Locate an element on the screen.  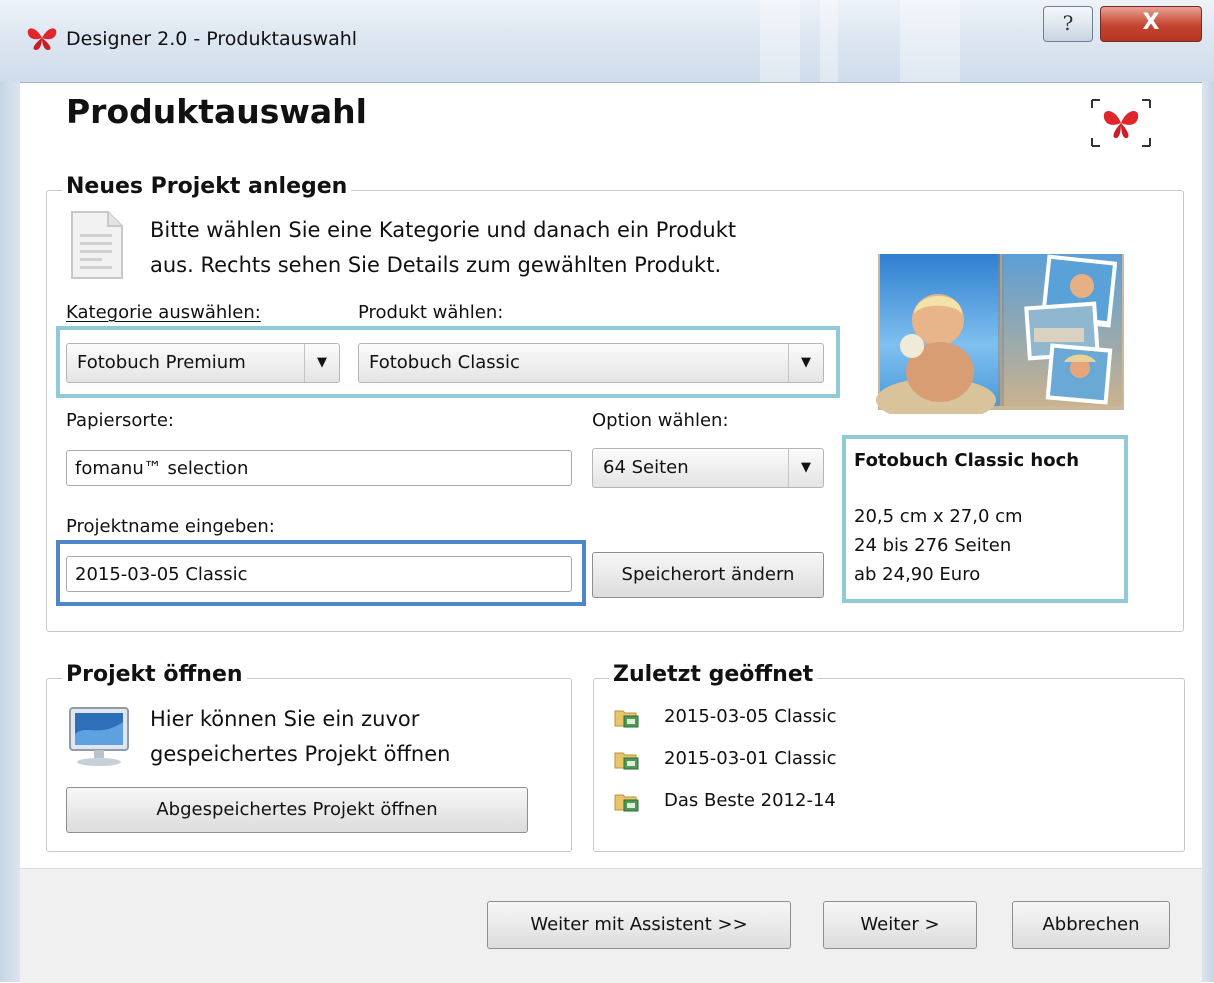
product-details-name: Fotobuch Classic hoch is located at coordinates (967, 460).